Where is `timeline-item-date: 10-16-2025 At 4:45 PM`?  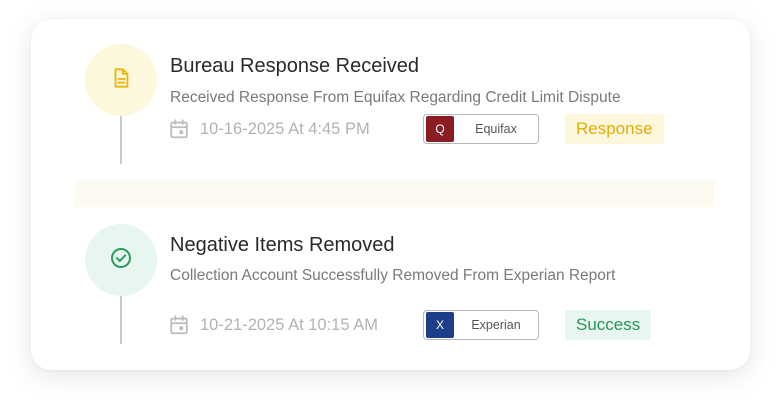
timeline-item-date: 10-16-2025 At 4:45 PM is located at coordinates (290, 129).